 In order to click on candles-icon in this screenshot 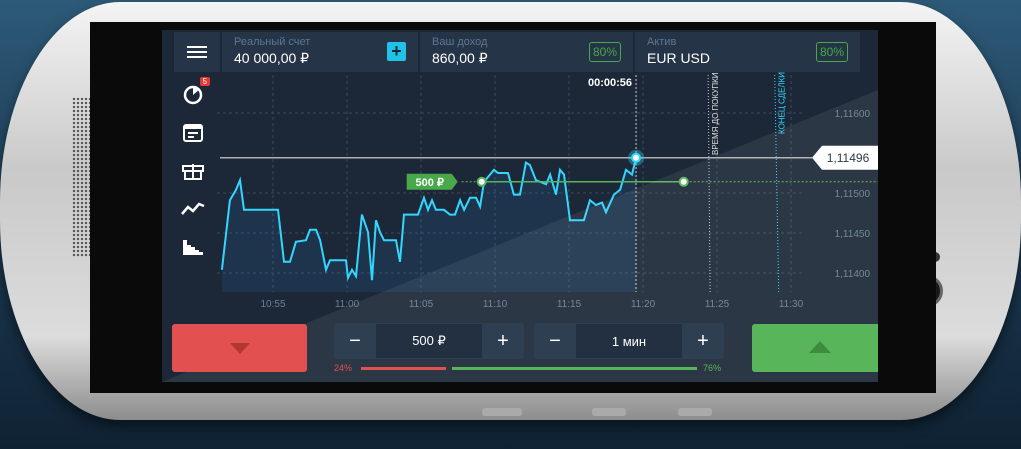, I will do `click(193, 246)`.